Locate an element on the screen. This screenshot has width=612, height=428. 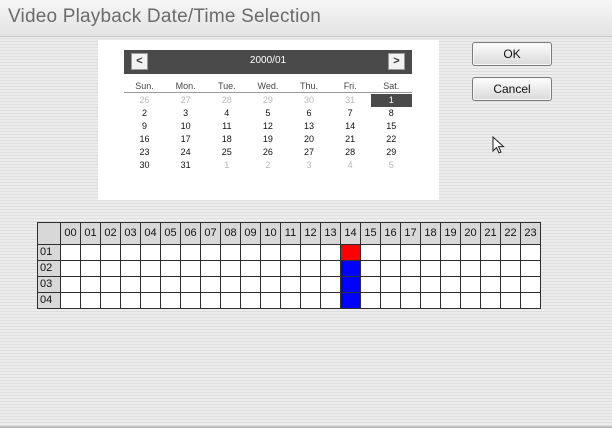
calendar-day: 26 is located at coordinates (267, 152).